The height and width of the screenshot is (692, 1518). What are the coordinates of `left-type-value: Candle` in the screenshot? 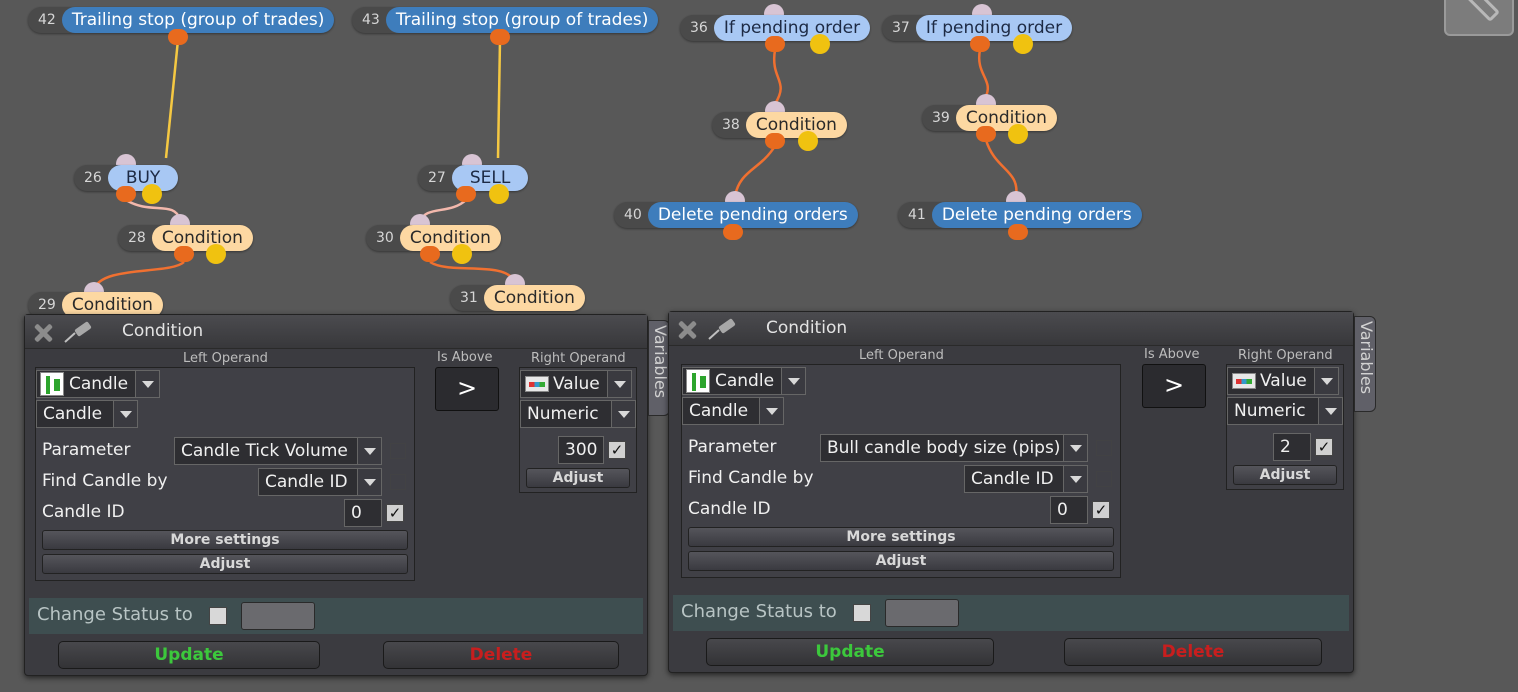 It's located at (99, 384).